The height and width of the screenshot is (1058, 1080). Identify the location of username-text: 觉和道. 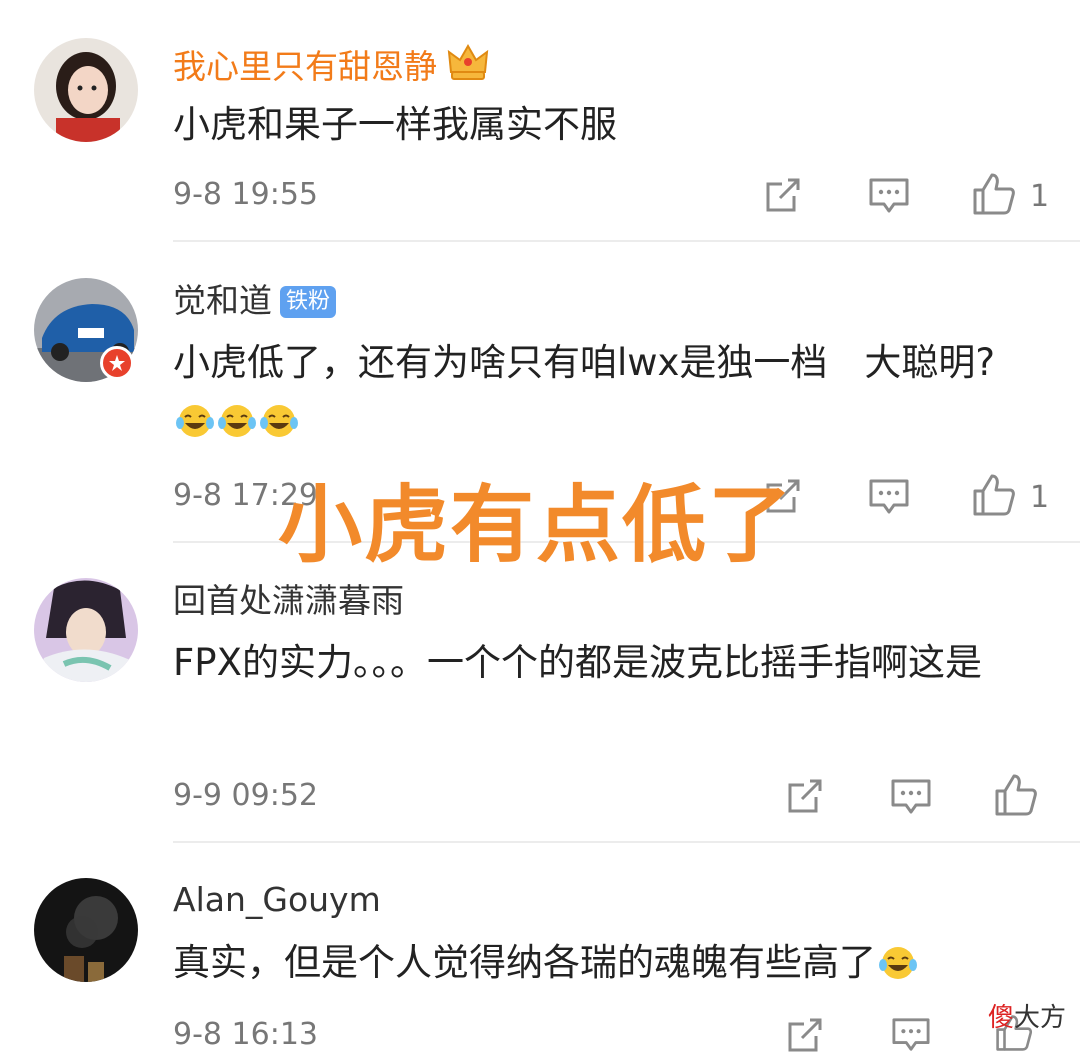
(222, 300).